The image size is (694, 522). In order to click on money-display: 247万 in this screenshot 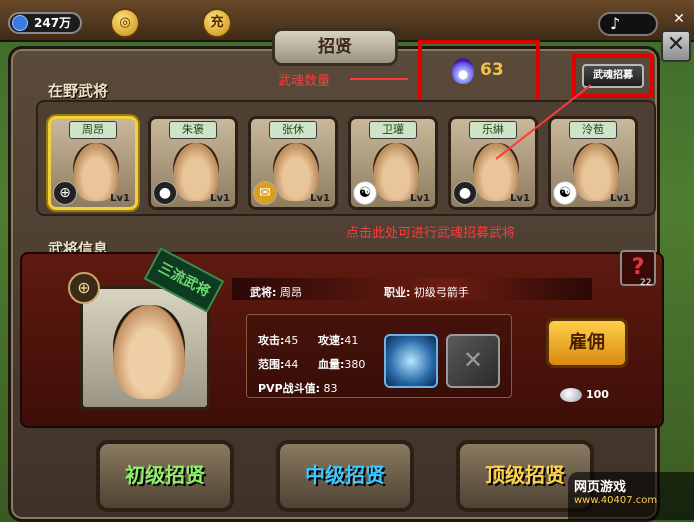, I will do `click(45, 23)`.